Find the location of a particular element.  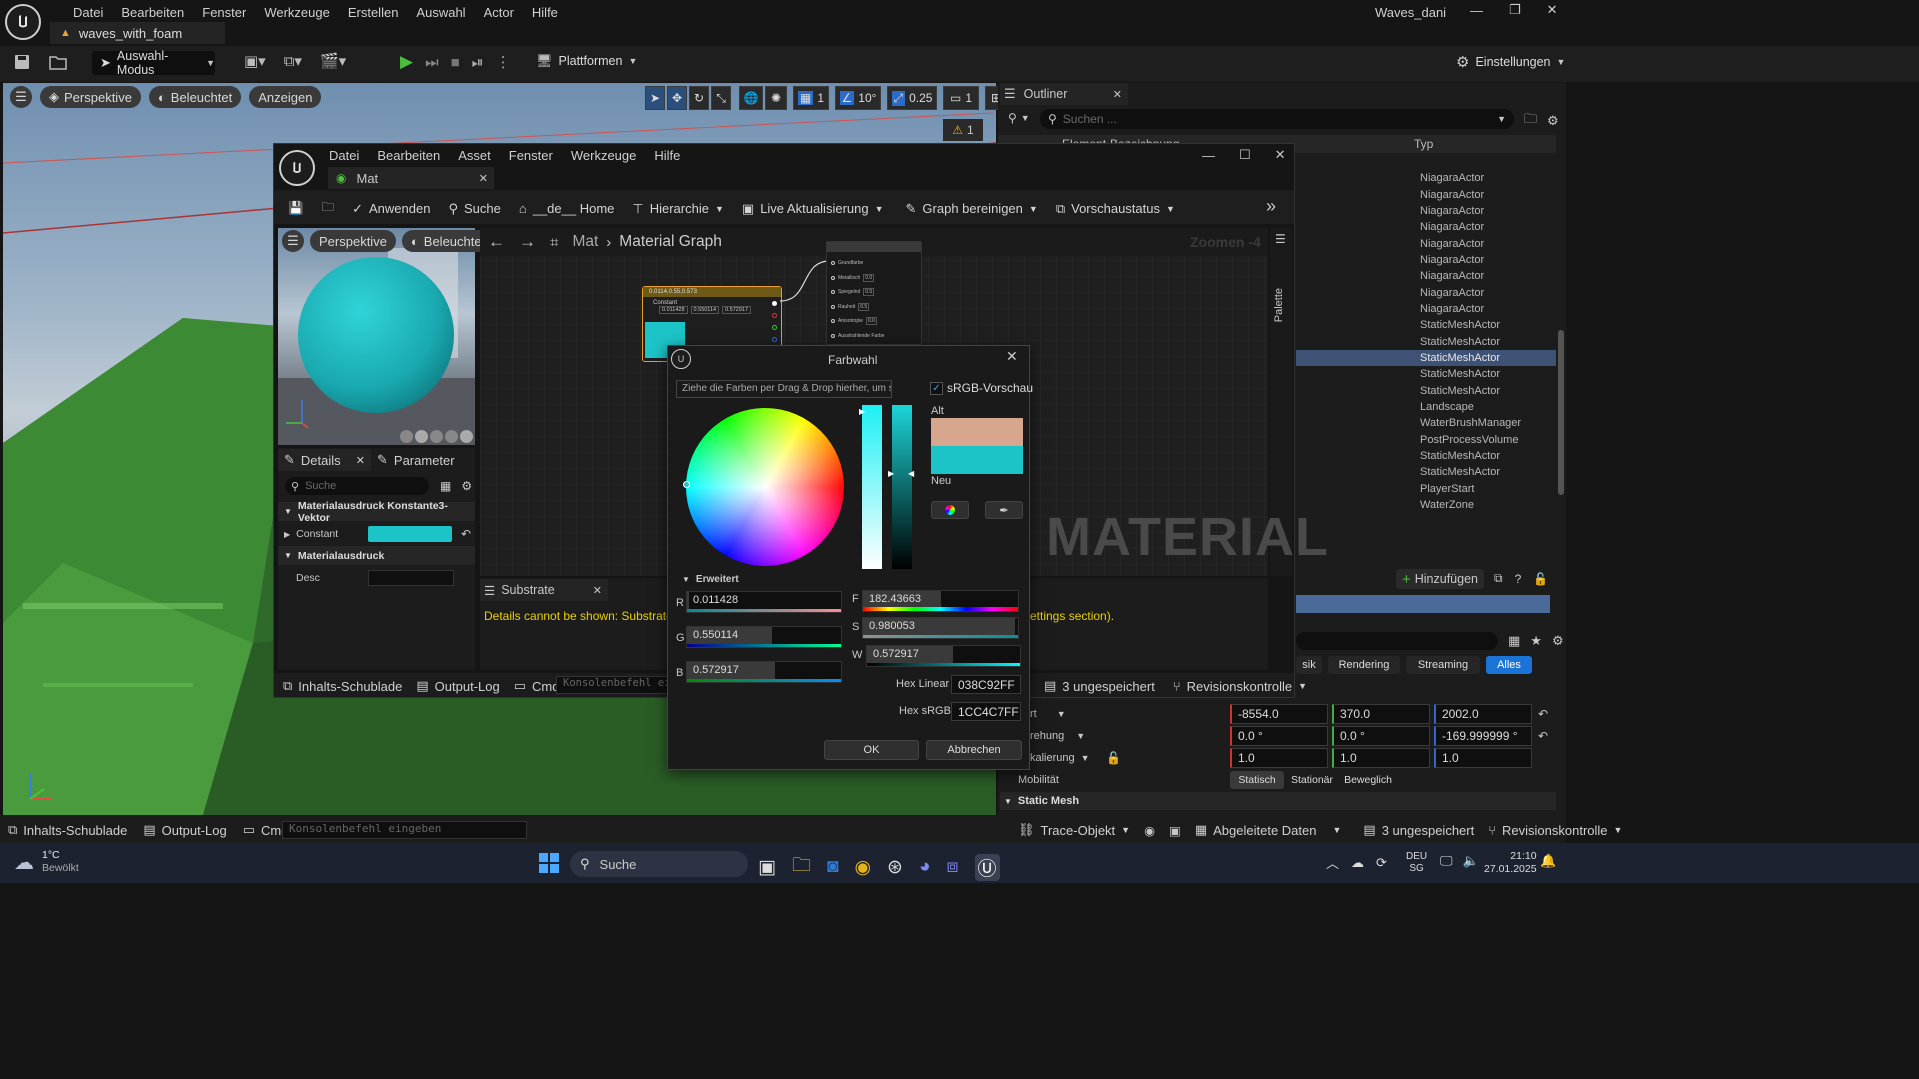

unreal-logo-icon is located at coordinates (23, 22).